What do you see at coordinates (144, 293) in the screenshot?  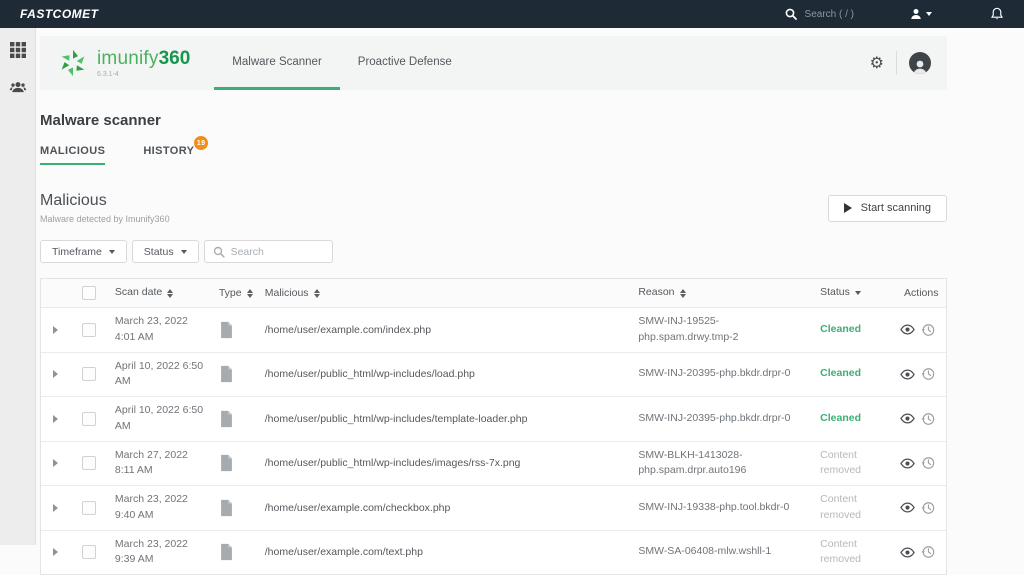 I see `col-scan-date: Scan date` at bounding box center [144, 293].